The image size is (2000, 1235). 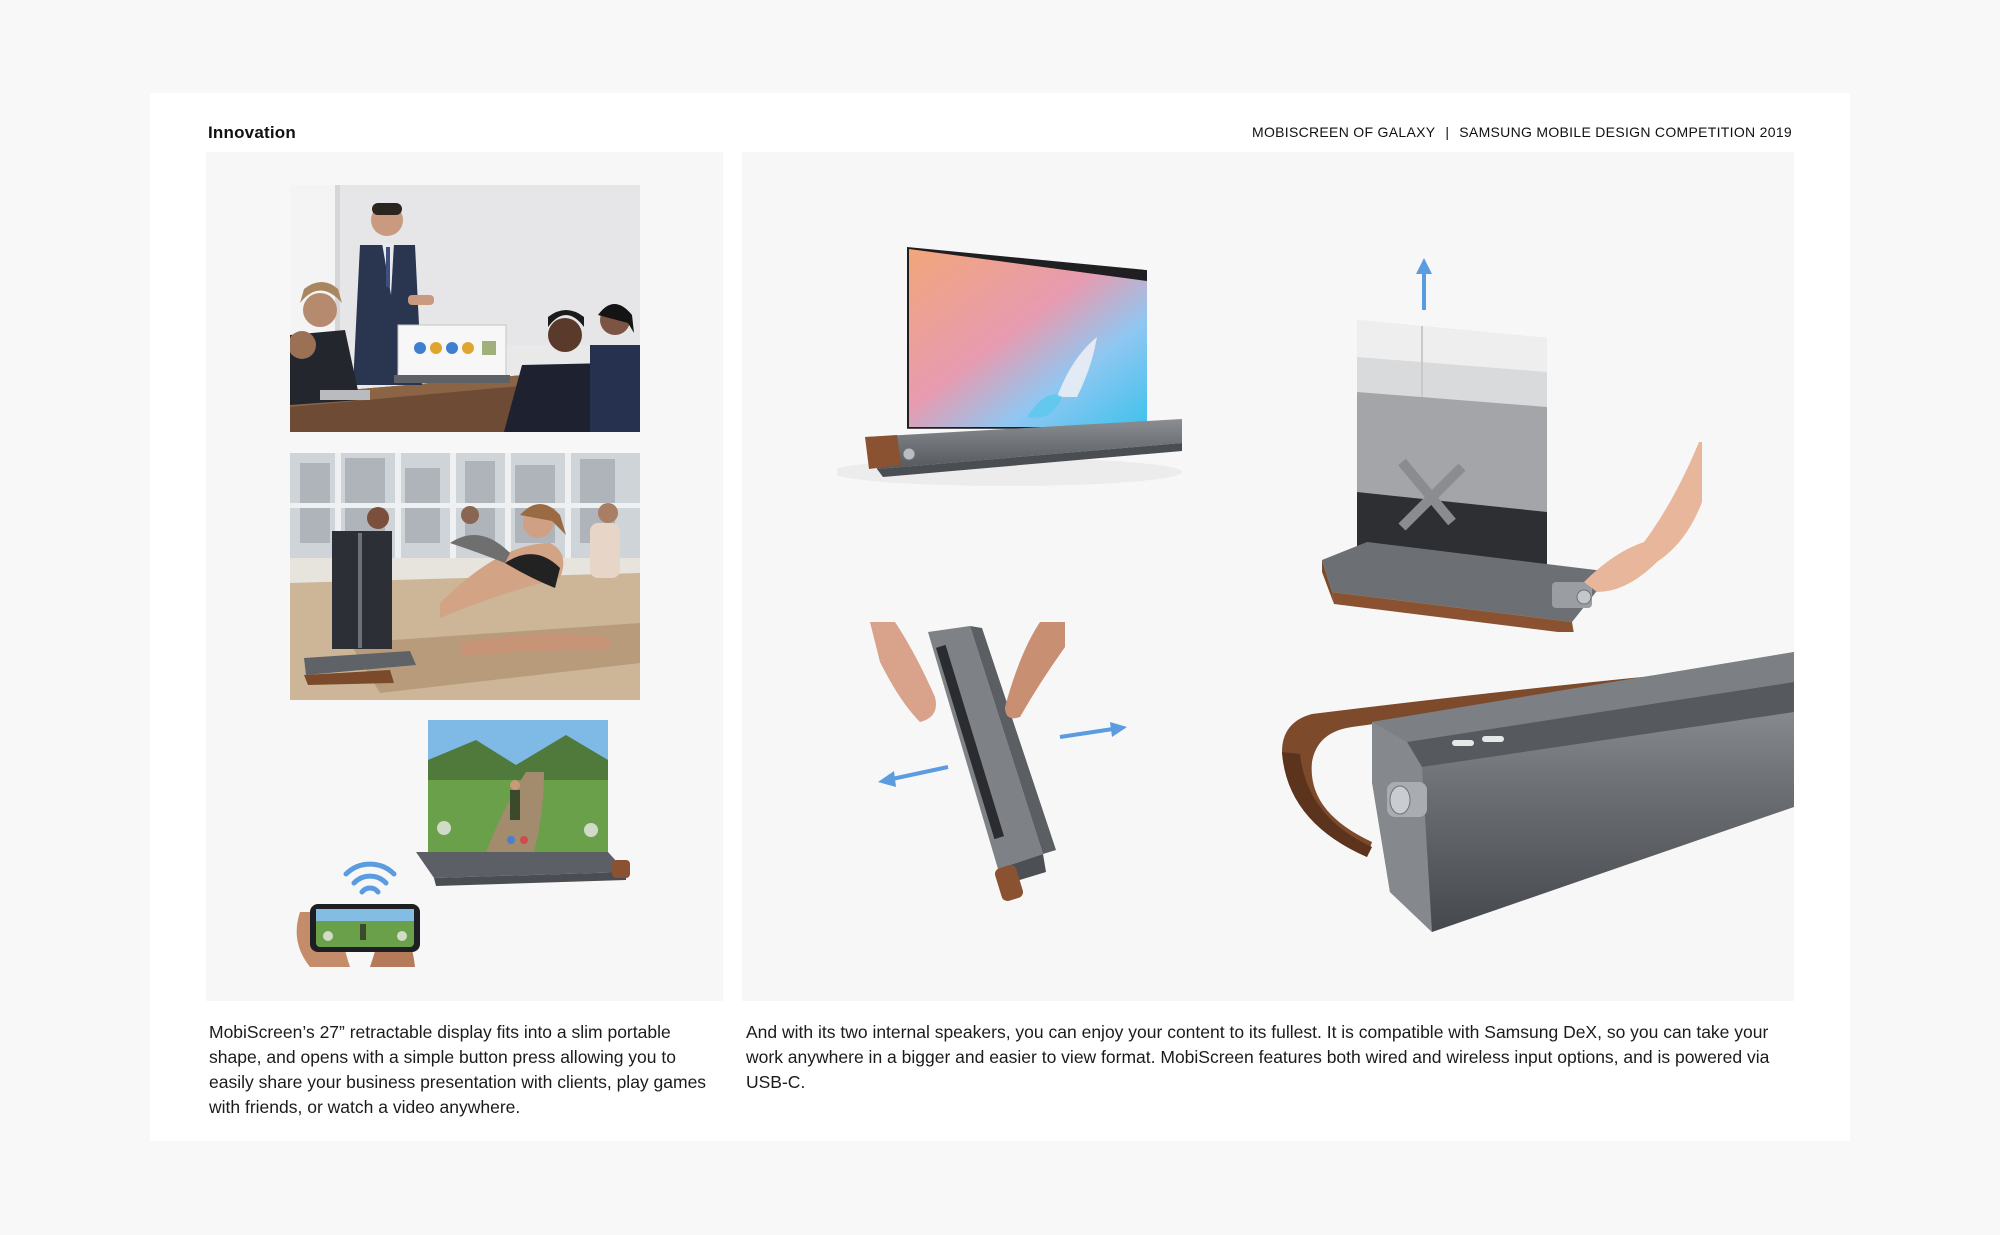 I want to click on retract-mechanism-render, so click(x=1522, y=437).